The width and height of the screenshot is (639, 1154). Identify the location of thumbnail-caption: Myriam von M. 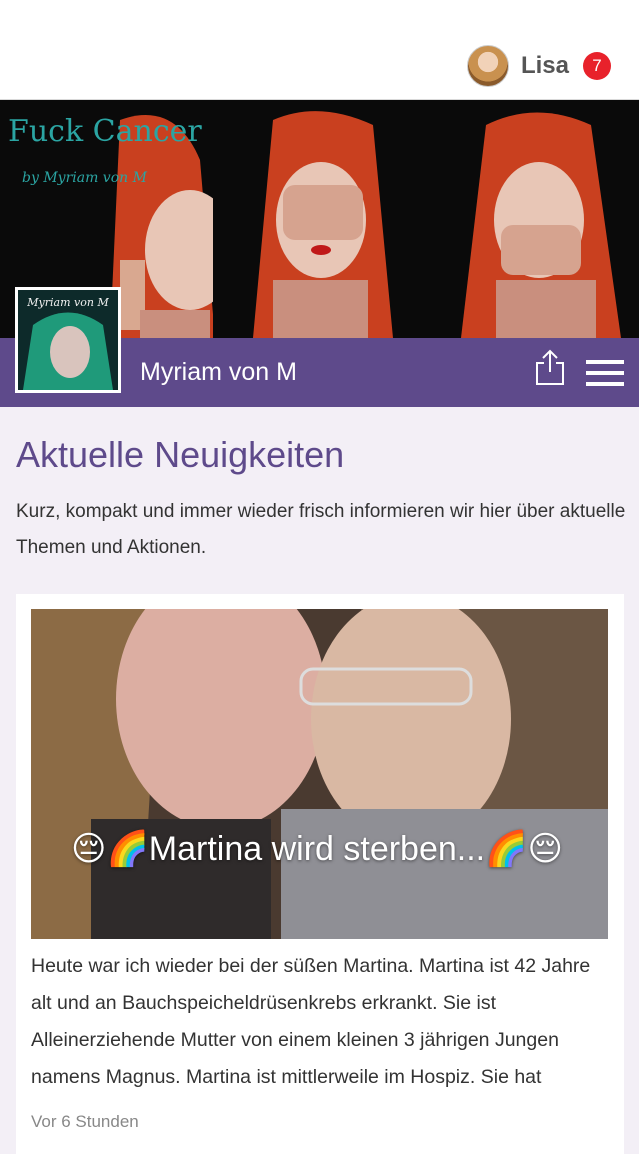
(68, 302).